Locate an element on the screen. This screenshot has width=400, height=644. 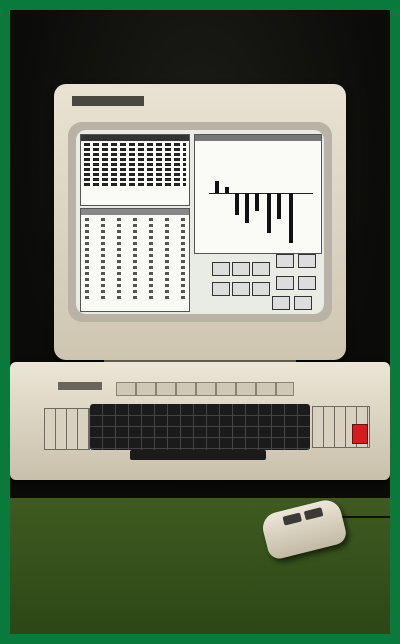
spacebar is located at coordinates (198, 455).